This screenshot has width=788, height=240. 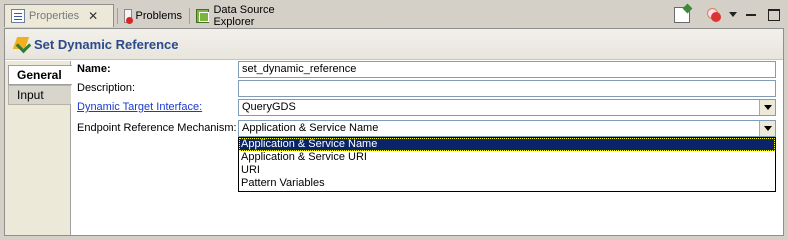 What do you see at coordinates (93, 16) in the screenshot?
I see `close-icon: ✕` at bounding box center [93, 16].